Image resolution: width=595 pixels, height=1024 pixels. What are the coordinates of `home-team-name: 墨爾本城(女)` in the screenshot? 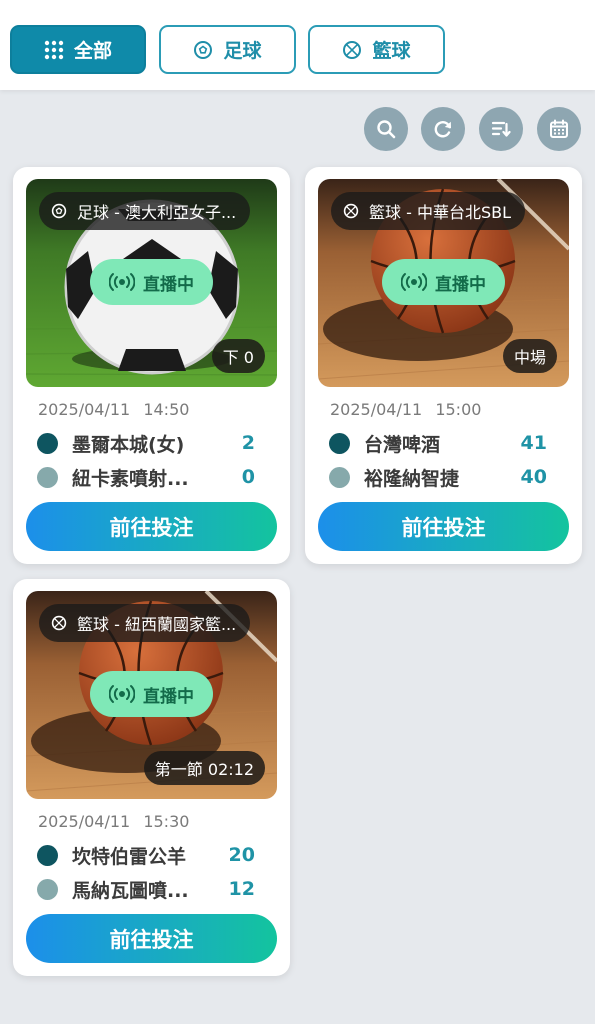 It's located at (128, 444).